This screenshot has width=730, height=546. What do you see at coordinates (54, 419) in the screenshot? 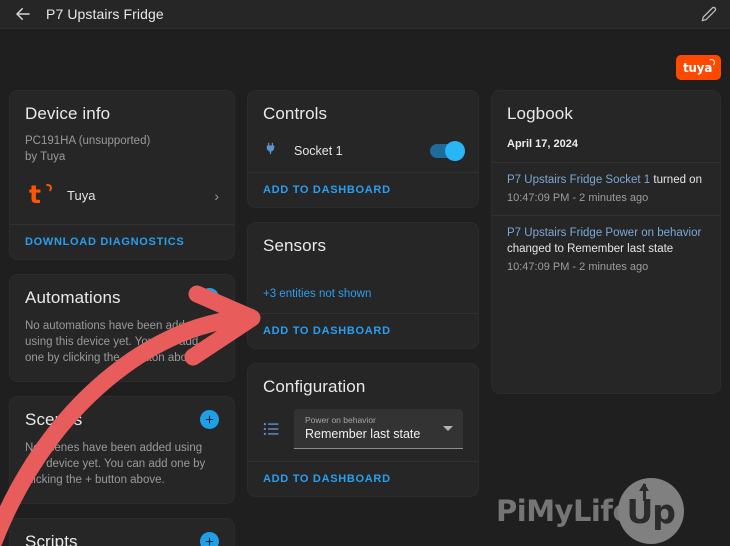
I see `scenes-title: Scenes` at bounding box center [54, 419].